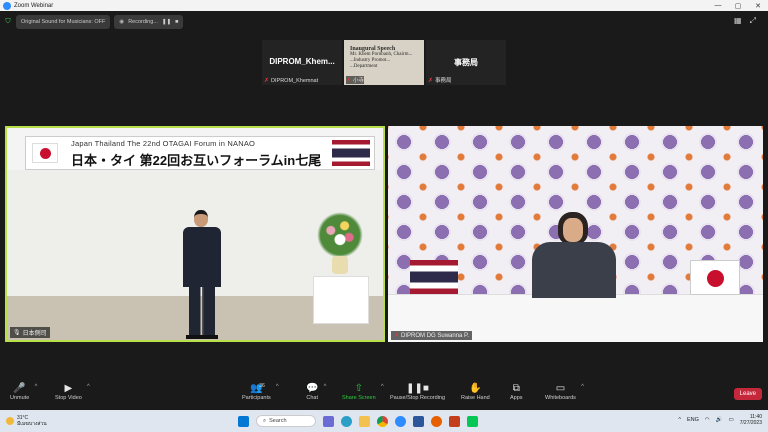 The width and height of the screenshot is (768, 432). Describe the element at coordinates (435, 335) in the screenshot. I see `participant-name: DIPROM DG Suwanna P.` at that location.